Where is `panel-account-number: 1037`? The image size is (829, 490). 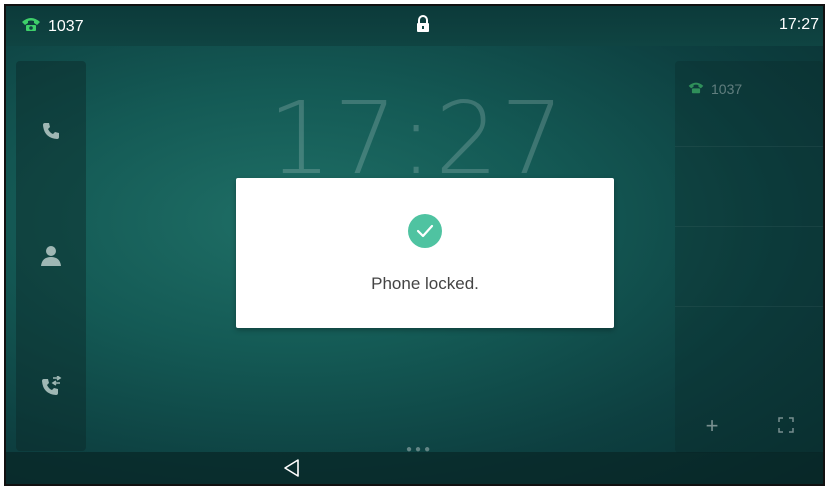
panel-account-number: 1037 is located at coordinates (727, 89).